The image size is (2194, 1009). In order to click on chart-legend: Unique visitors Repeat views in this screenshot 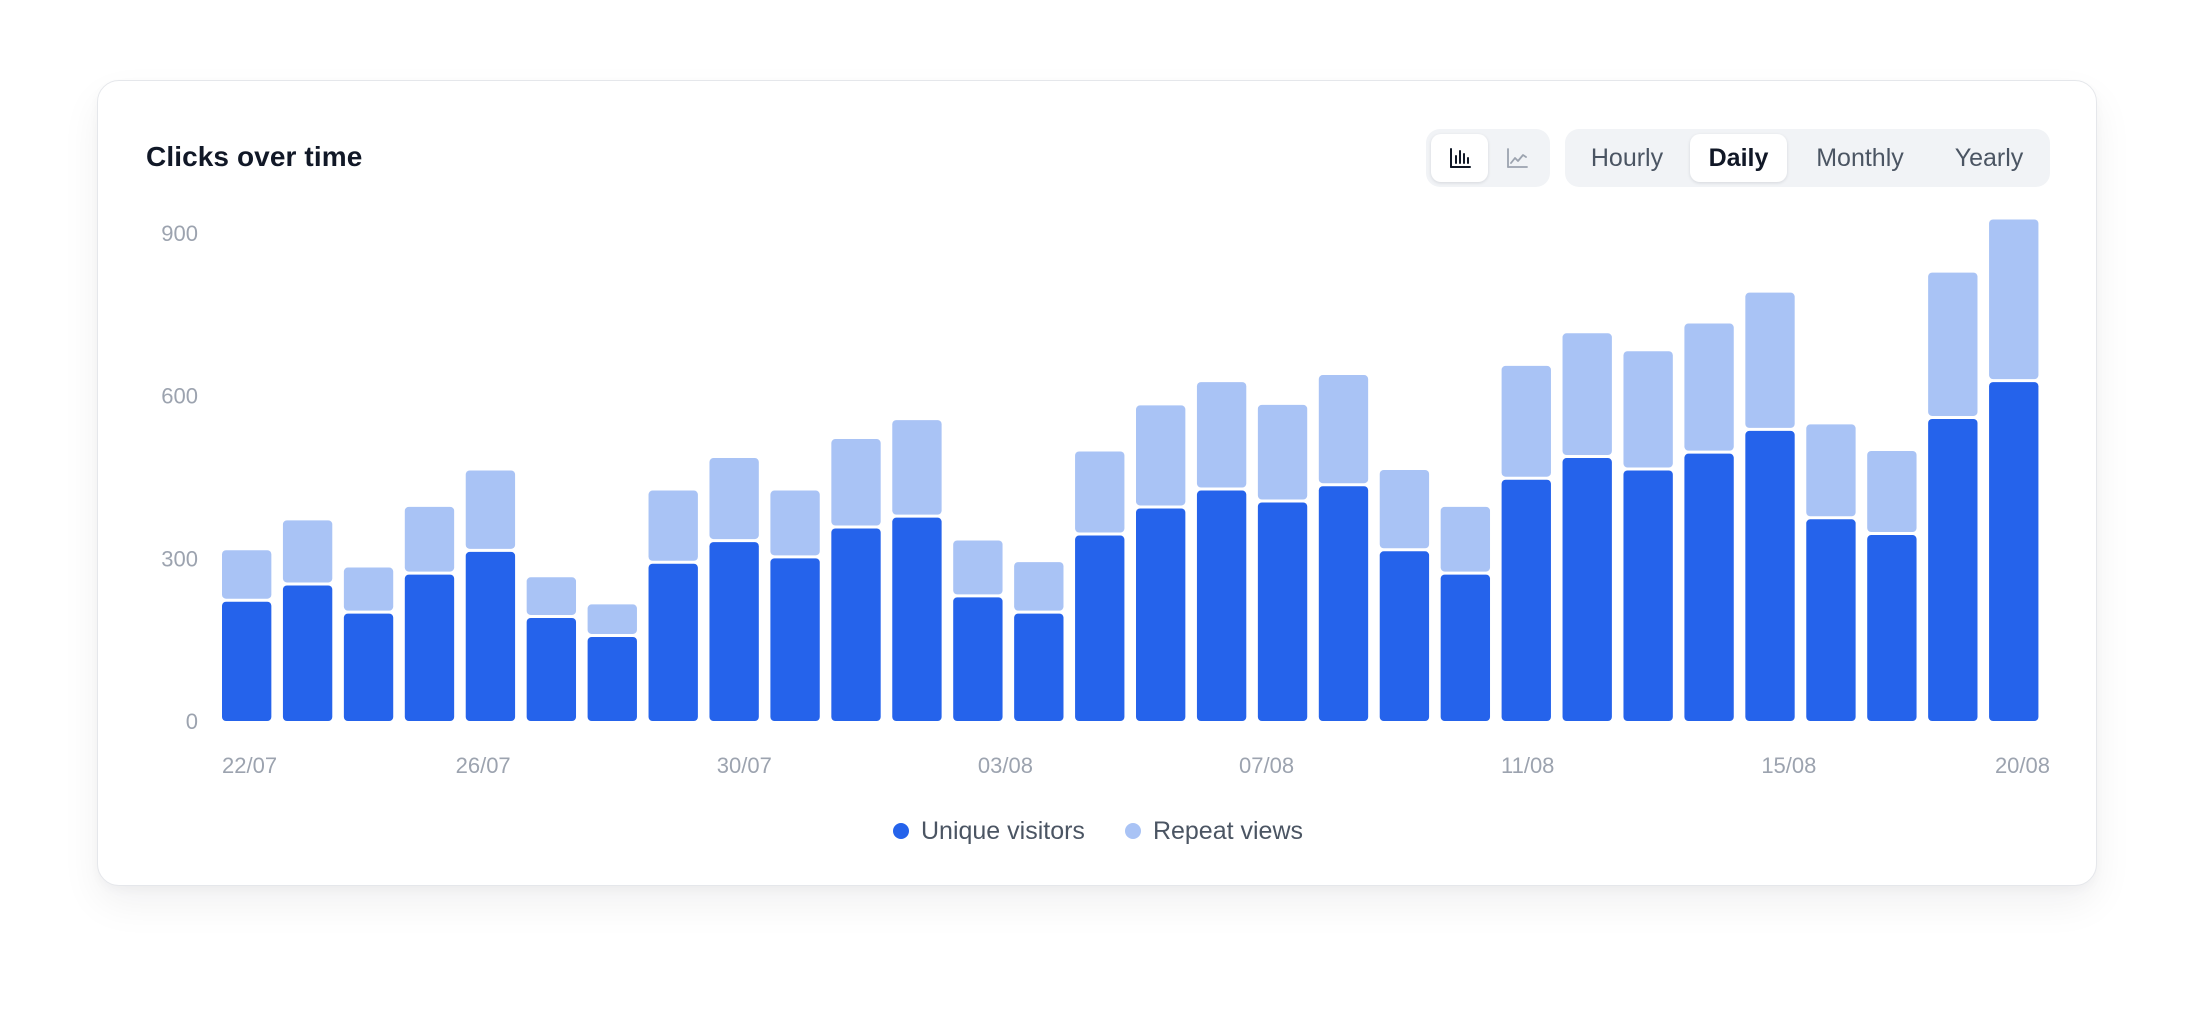, I will do `click(1098, 831)`.